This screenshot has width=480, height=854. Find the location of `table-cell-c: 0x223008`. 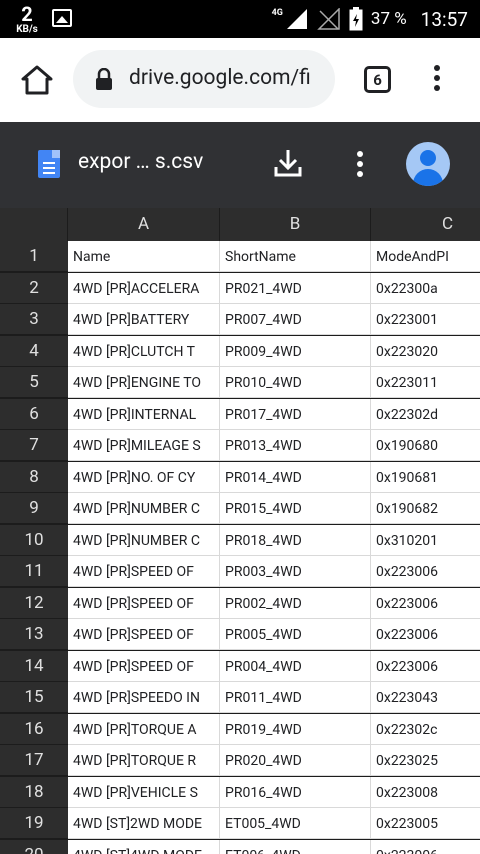

table-cell-c: 0x223008 is located at coordinates (425, 792).